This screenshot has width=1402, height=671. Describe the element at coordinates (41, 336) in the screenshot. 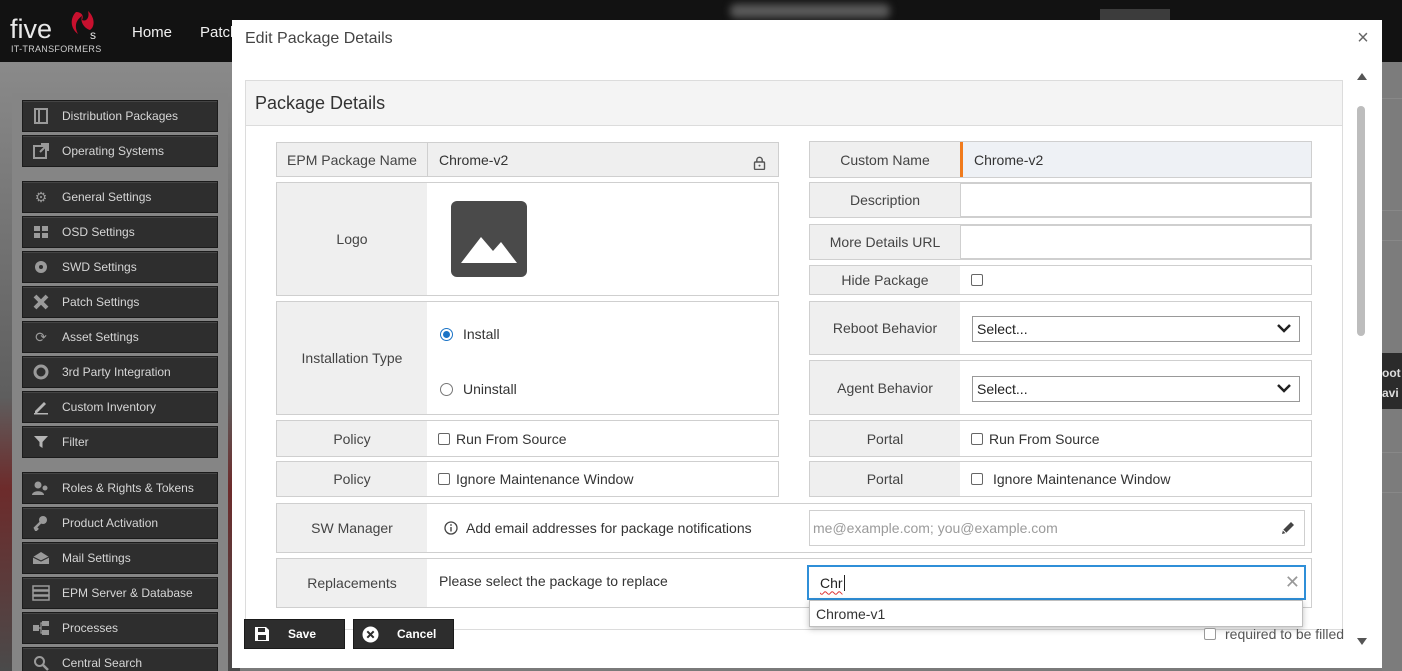

I see `refresh-icon: ⟳` at that location.